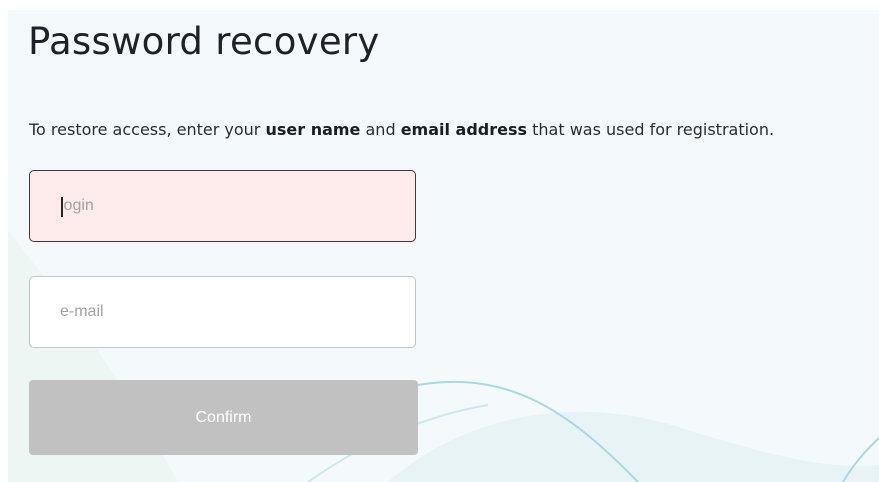 This screenshot has width=879, height=482. Describe the element at coordinates (147, 129) in the screenshot. I see `instructions-part: To restore access, enter your` at that location.